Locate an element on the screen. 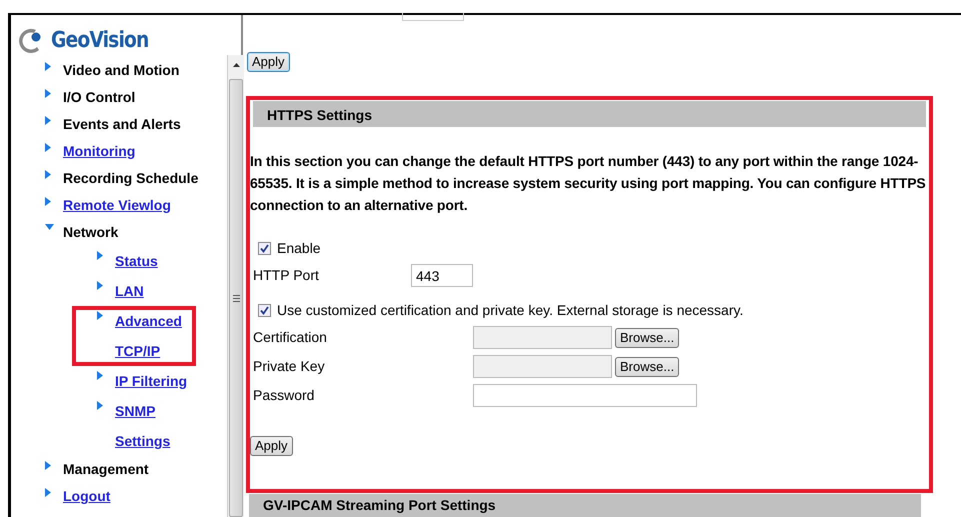 This screenshot has height=517, width=961. scrollbar is located at coordinates (235, 286).